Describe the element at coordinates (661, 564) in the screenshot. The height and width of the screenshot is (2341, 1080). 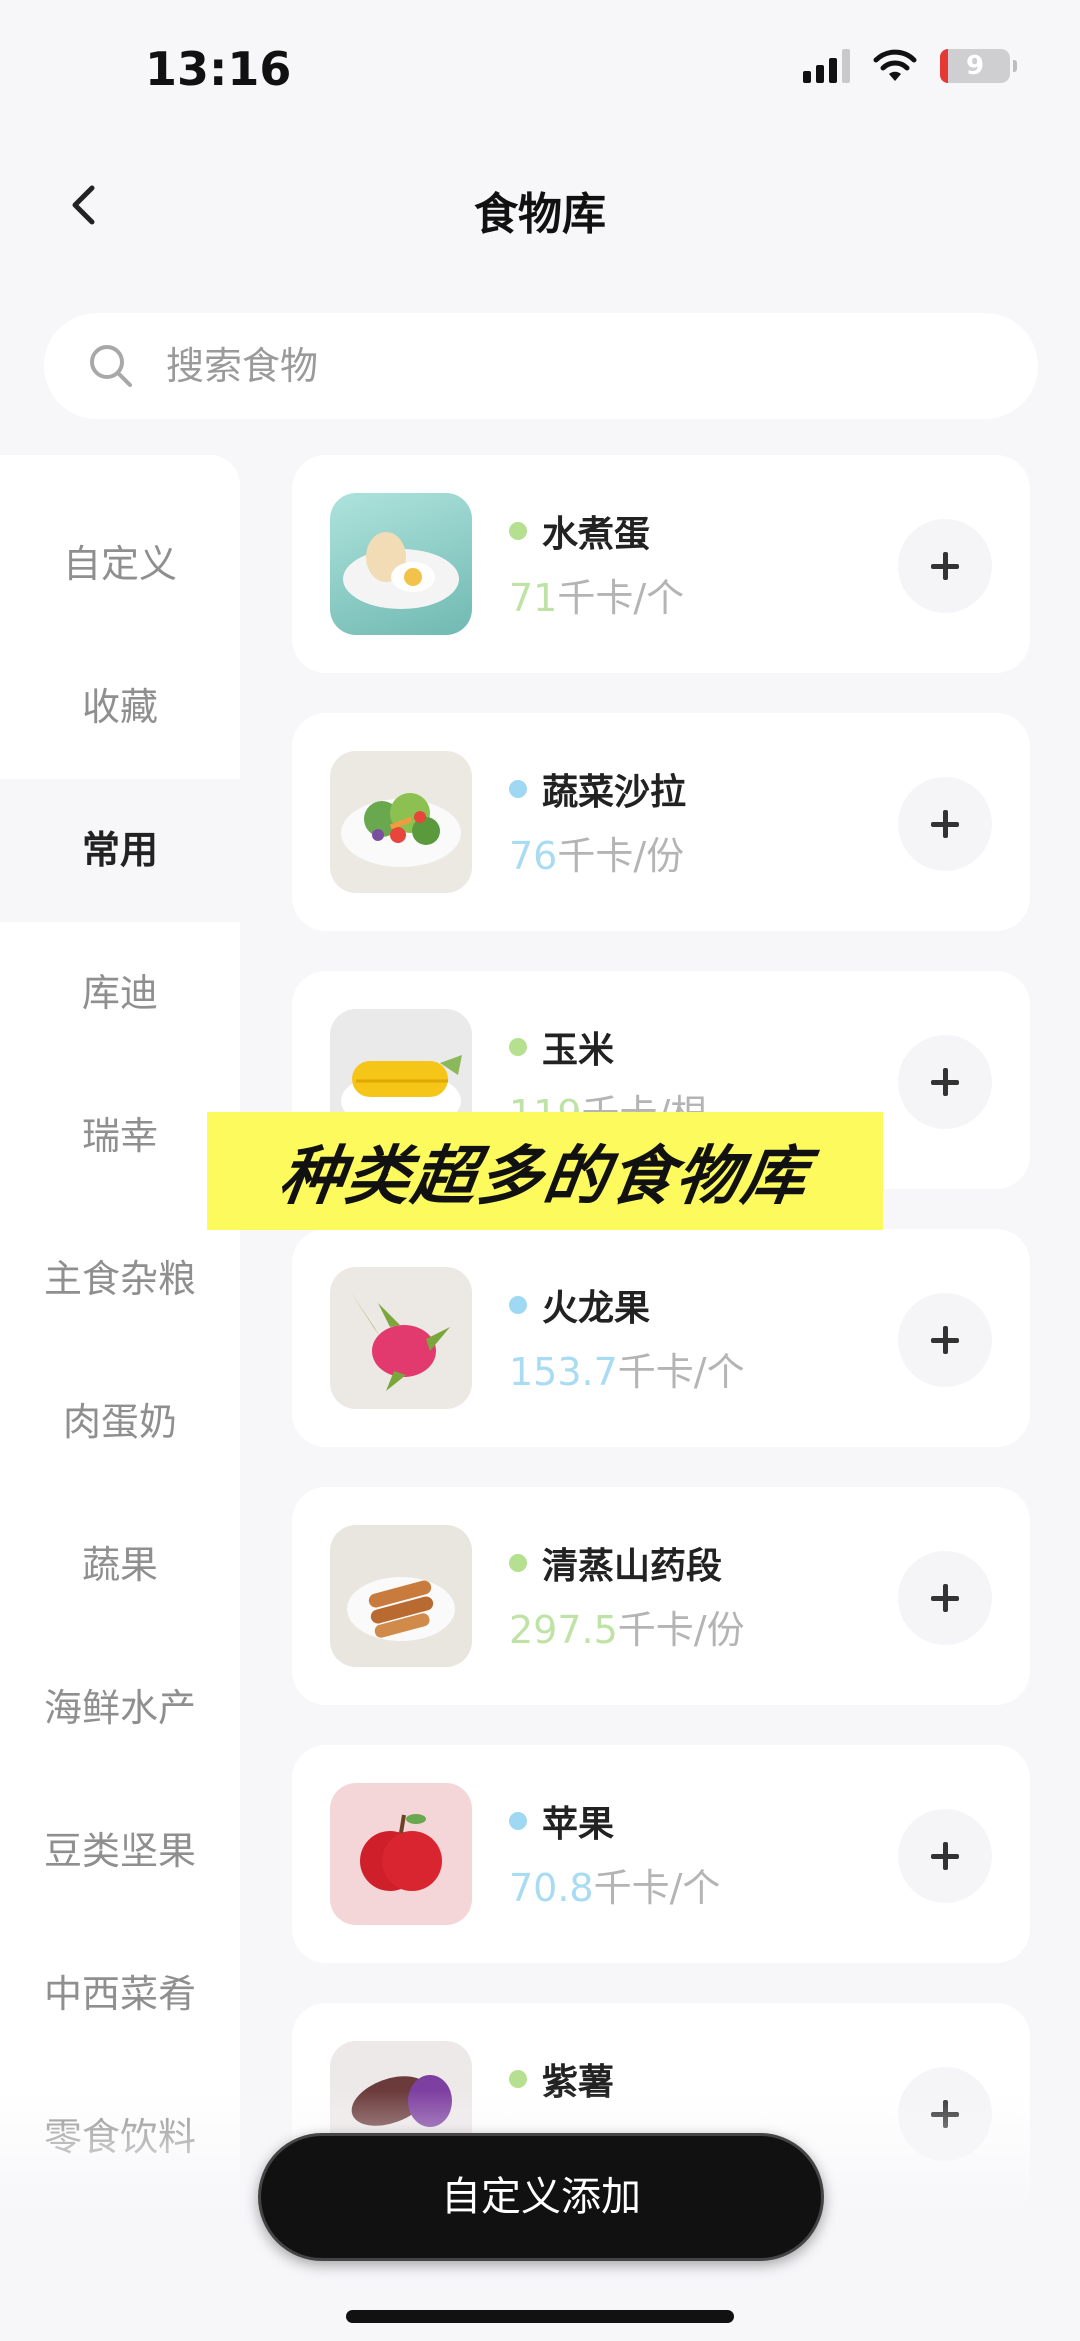
I see `food-card: 水煮蛋 71千卡/个` at that location.